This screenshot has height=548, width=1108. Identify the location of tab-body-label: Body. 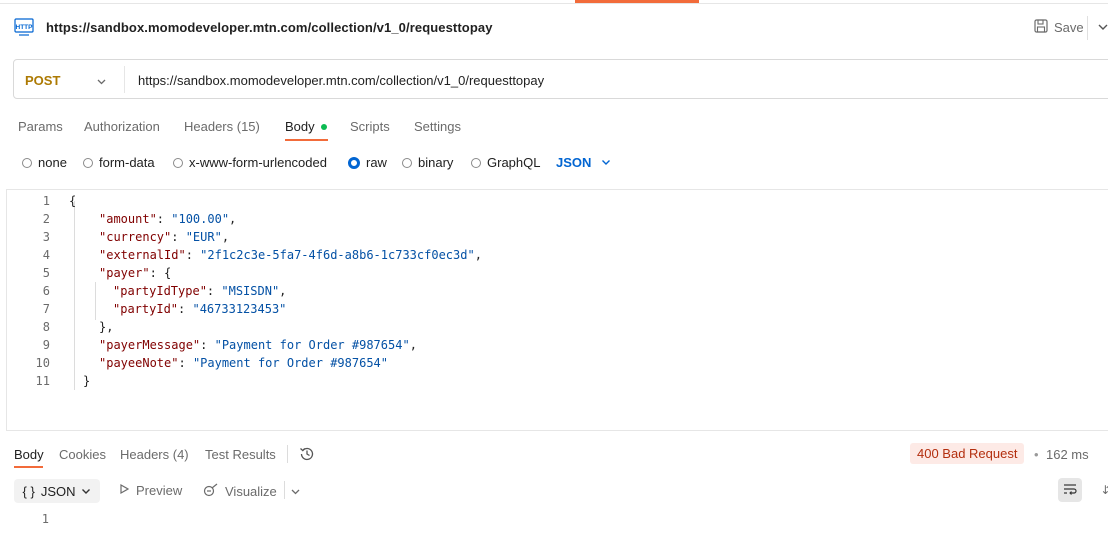
(300, 126).